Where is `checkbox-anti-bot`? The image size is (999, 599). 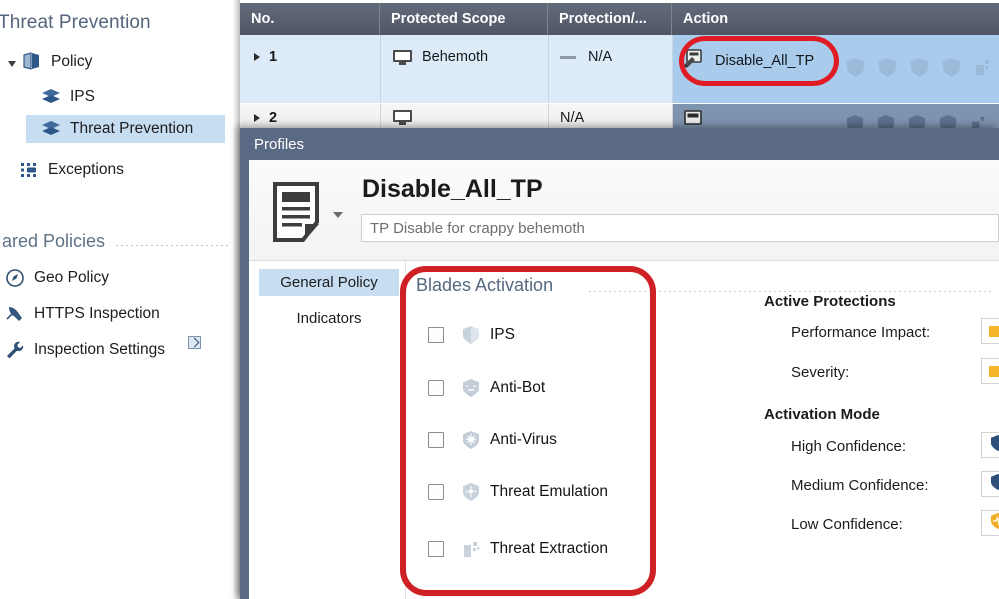
checkbox-anti-bot is located at coordinates (436, 388).